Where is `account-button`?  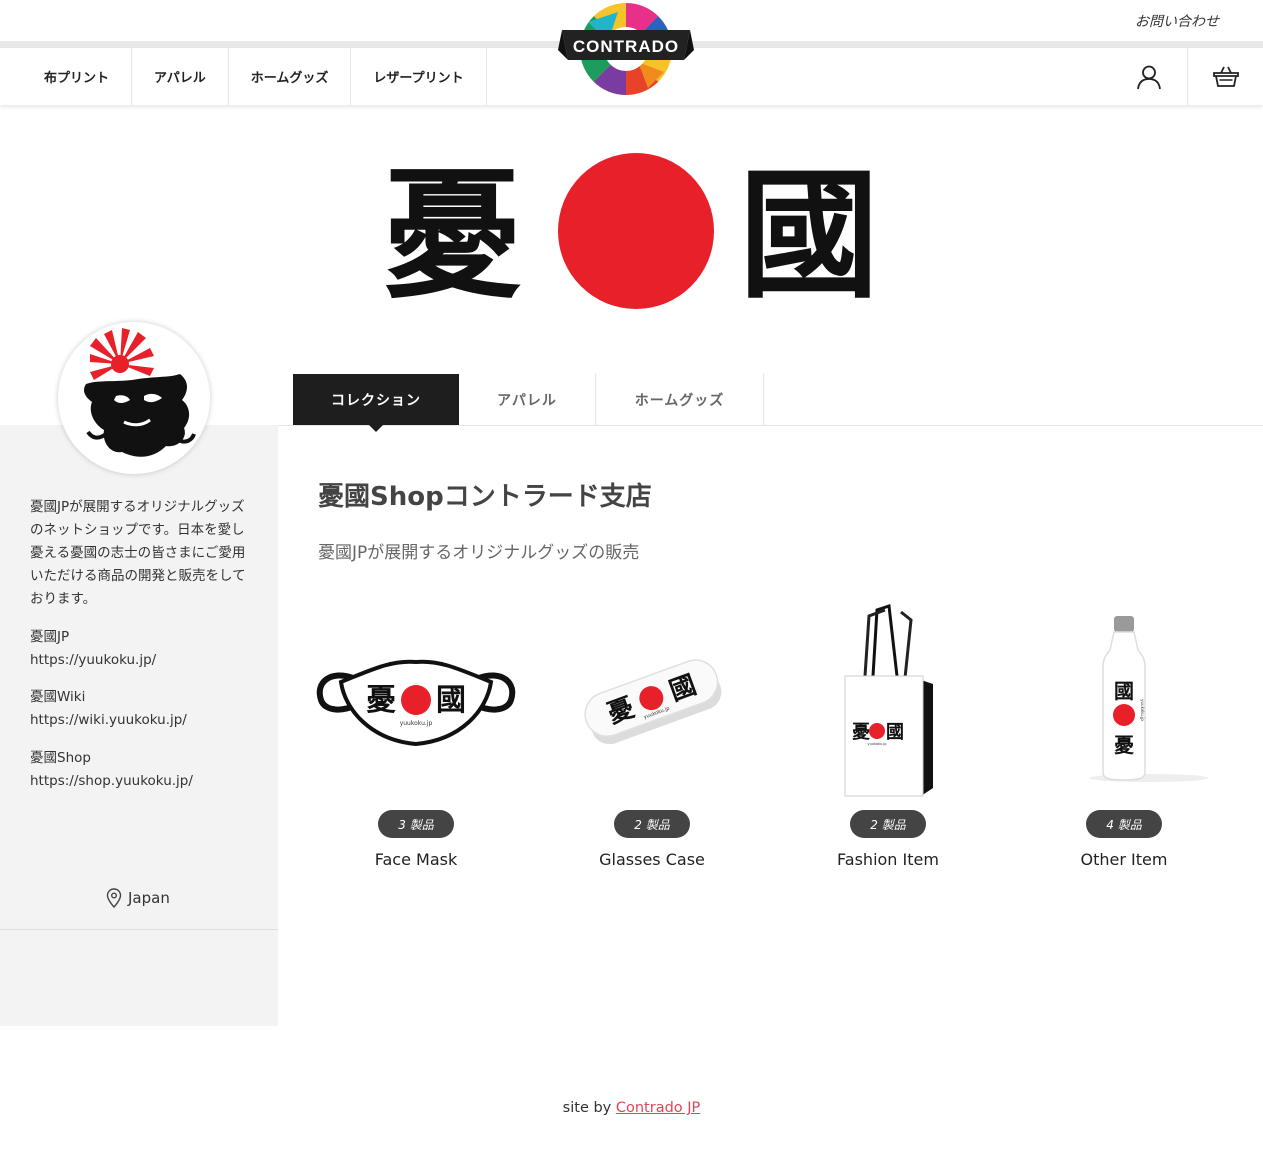 account-button is located at coordinates (1149, 76).